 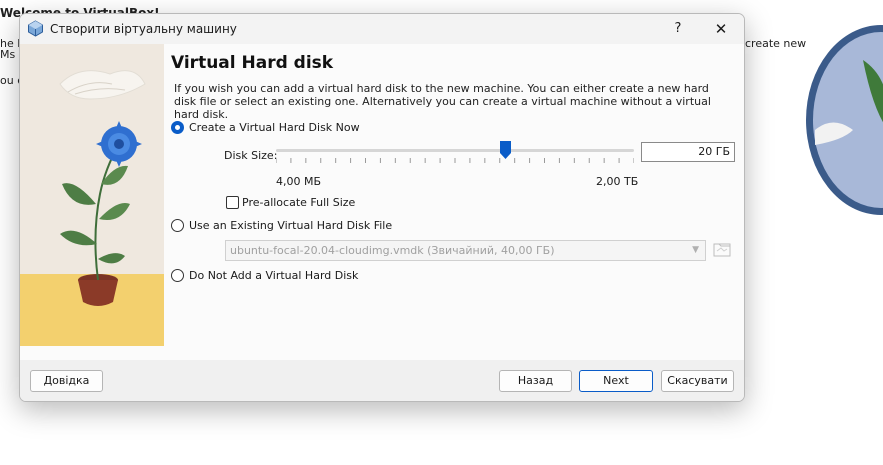 What do you see at coordinates (697, 381) in the screenshot?
I see `cancel-button: Скасувати` at bounding box center [697, 381].